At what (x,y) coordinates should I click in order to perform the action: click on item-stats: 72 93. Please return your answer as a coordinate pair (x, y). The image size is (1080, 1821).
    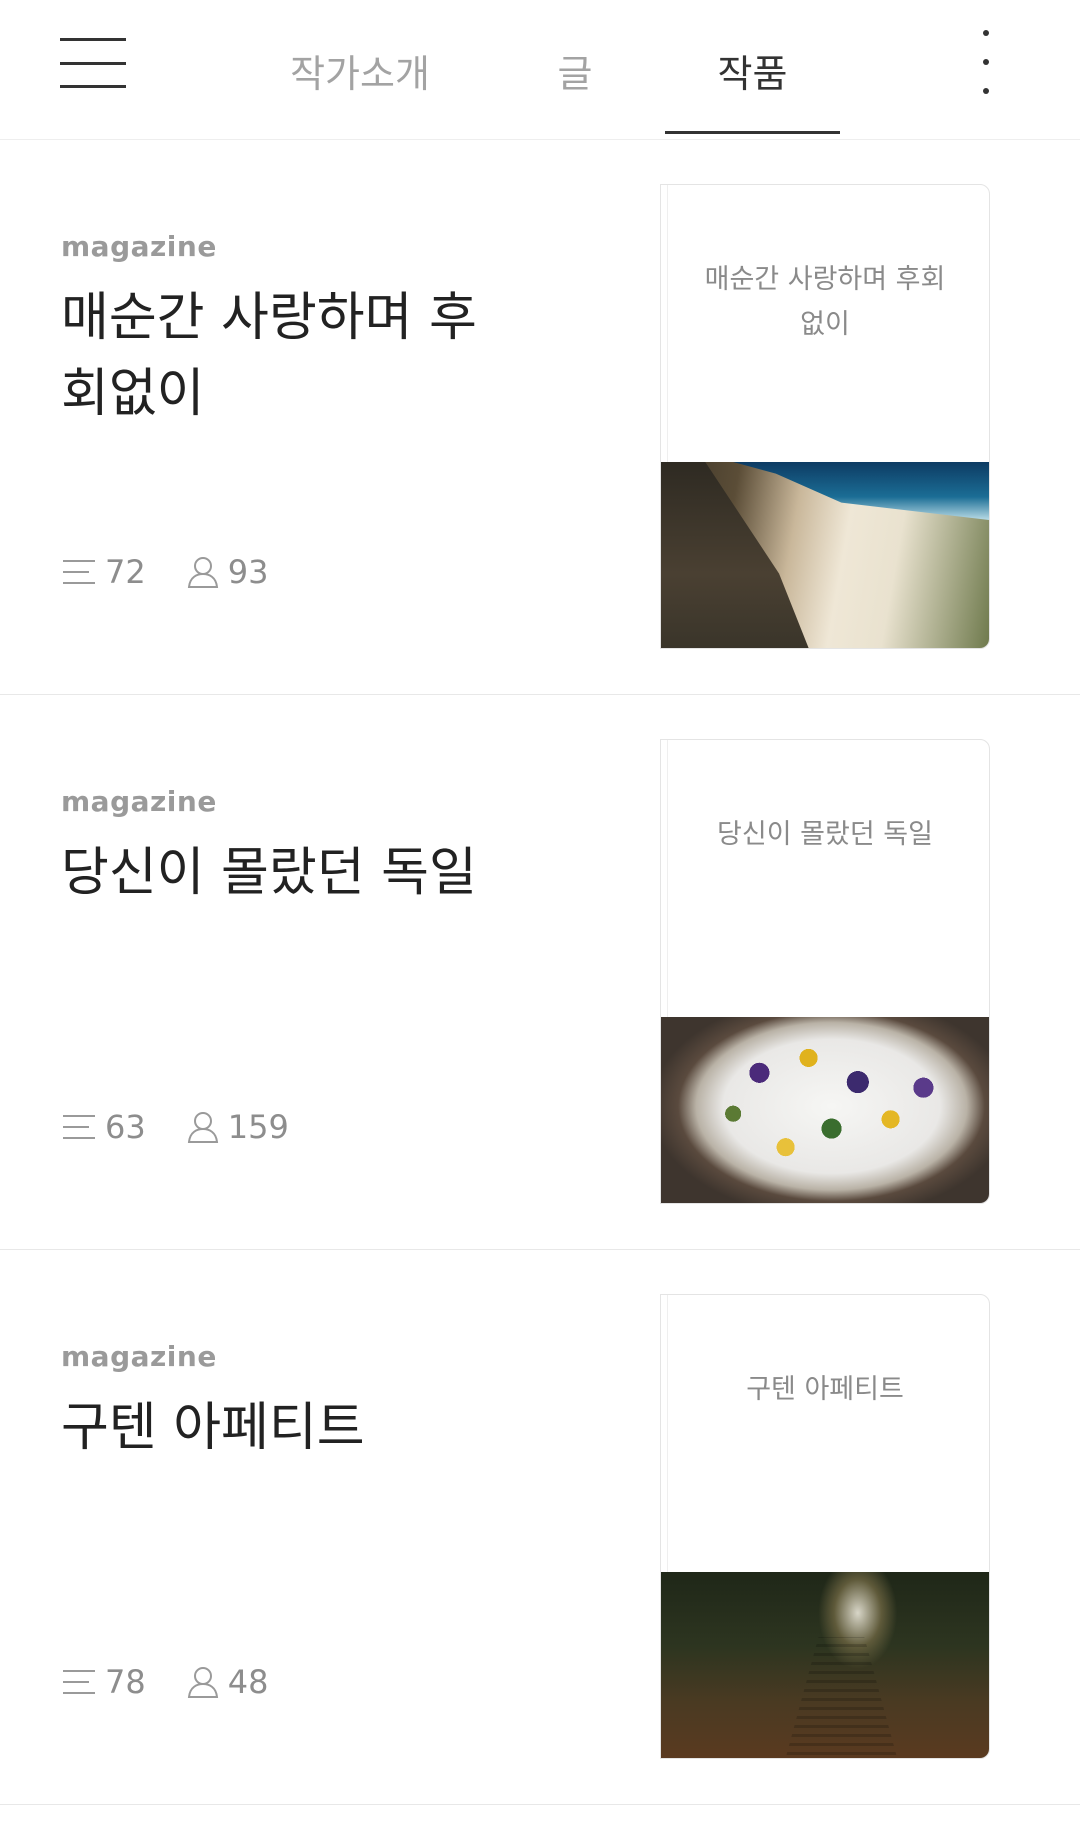
    Looking at the image, I should click on (184, 572).